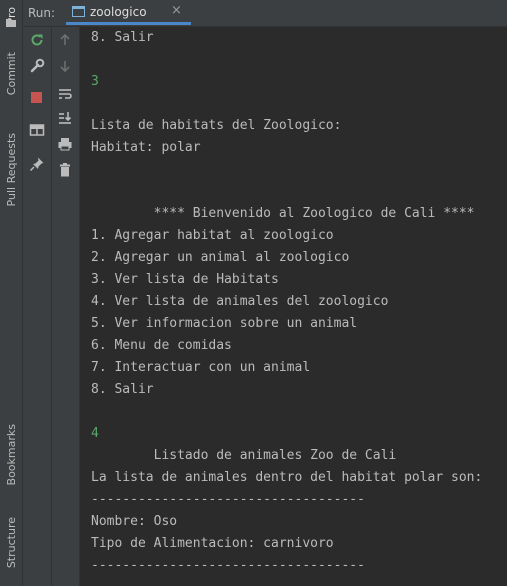 Image resolution: width=507 pixels, height=586 pixels. What do you see at coordinates (42, 13) in the screenshot?
I see `run-label: Run:` at bounding box center [42, 13].